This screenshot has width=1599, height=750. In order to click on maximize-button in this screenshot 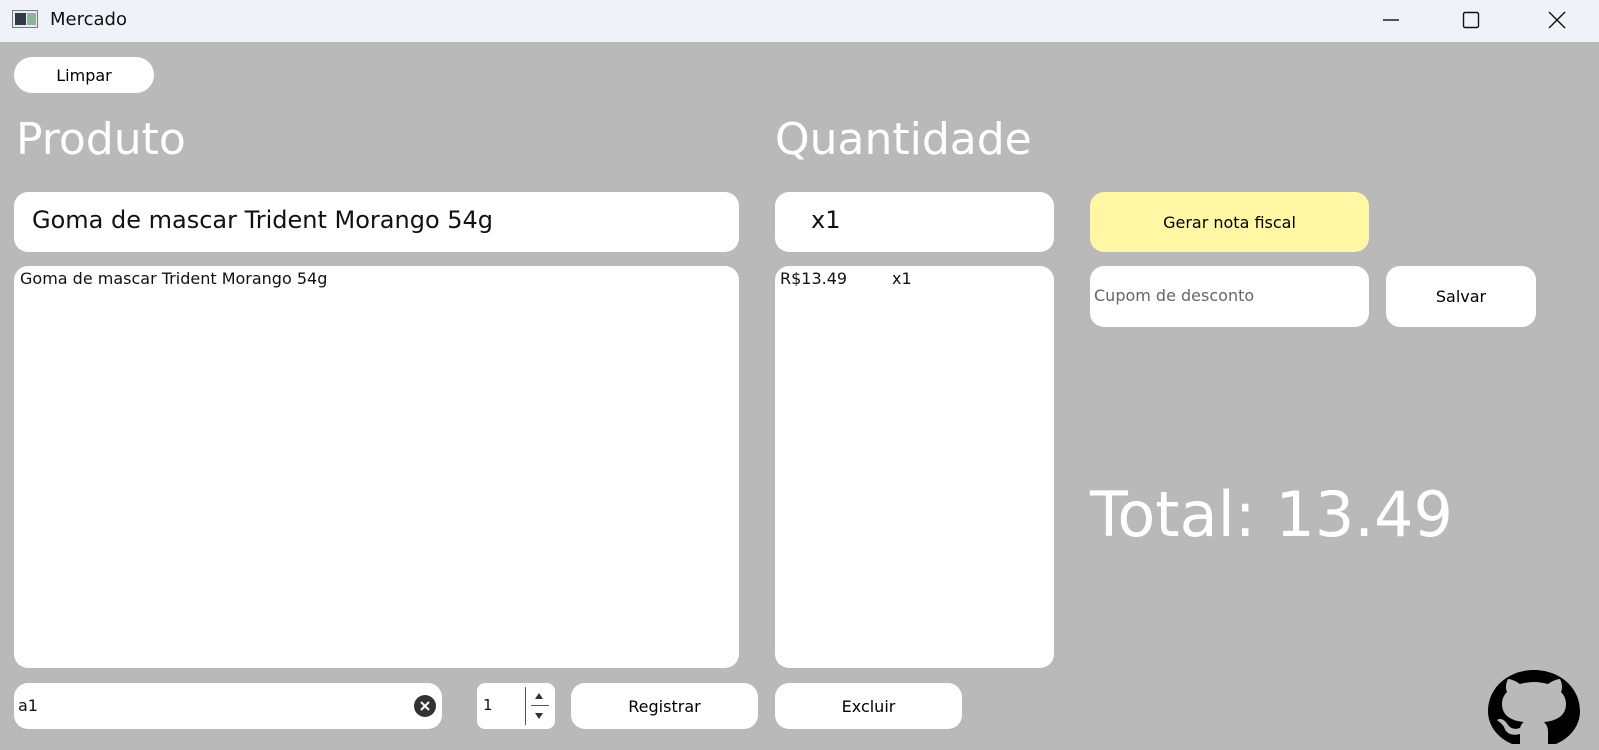, I will do `click(1471, 20)`.